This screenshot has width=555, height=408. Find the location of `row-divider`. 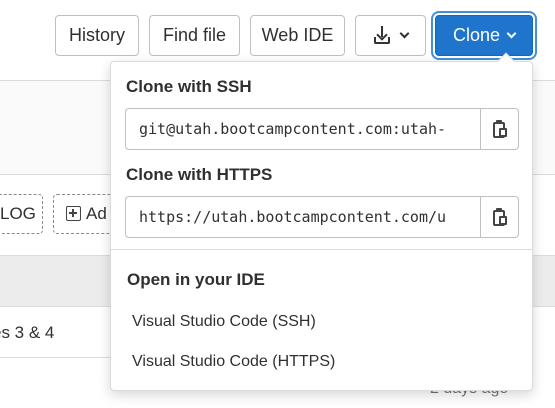

row-divider is located at coordinates (60, 357).